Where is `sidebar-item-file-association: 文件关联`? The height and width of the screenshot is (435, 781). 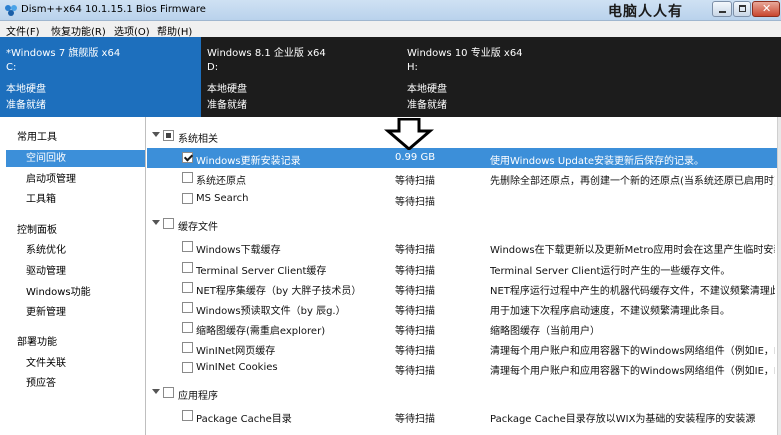
sidebar-item-file-association: 文件关联 is located at coordinates (75, 363).